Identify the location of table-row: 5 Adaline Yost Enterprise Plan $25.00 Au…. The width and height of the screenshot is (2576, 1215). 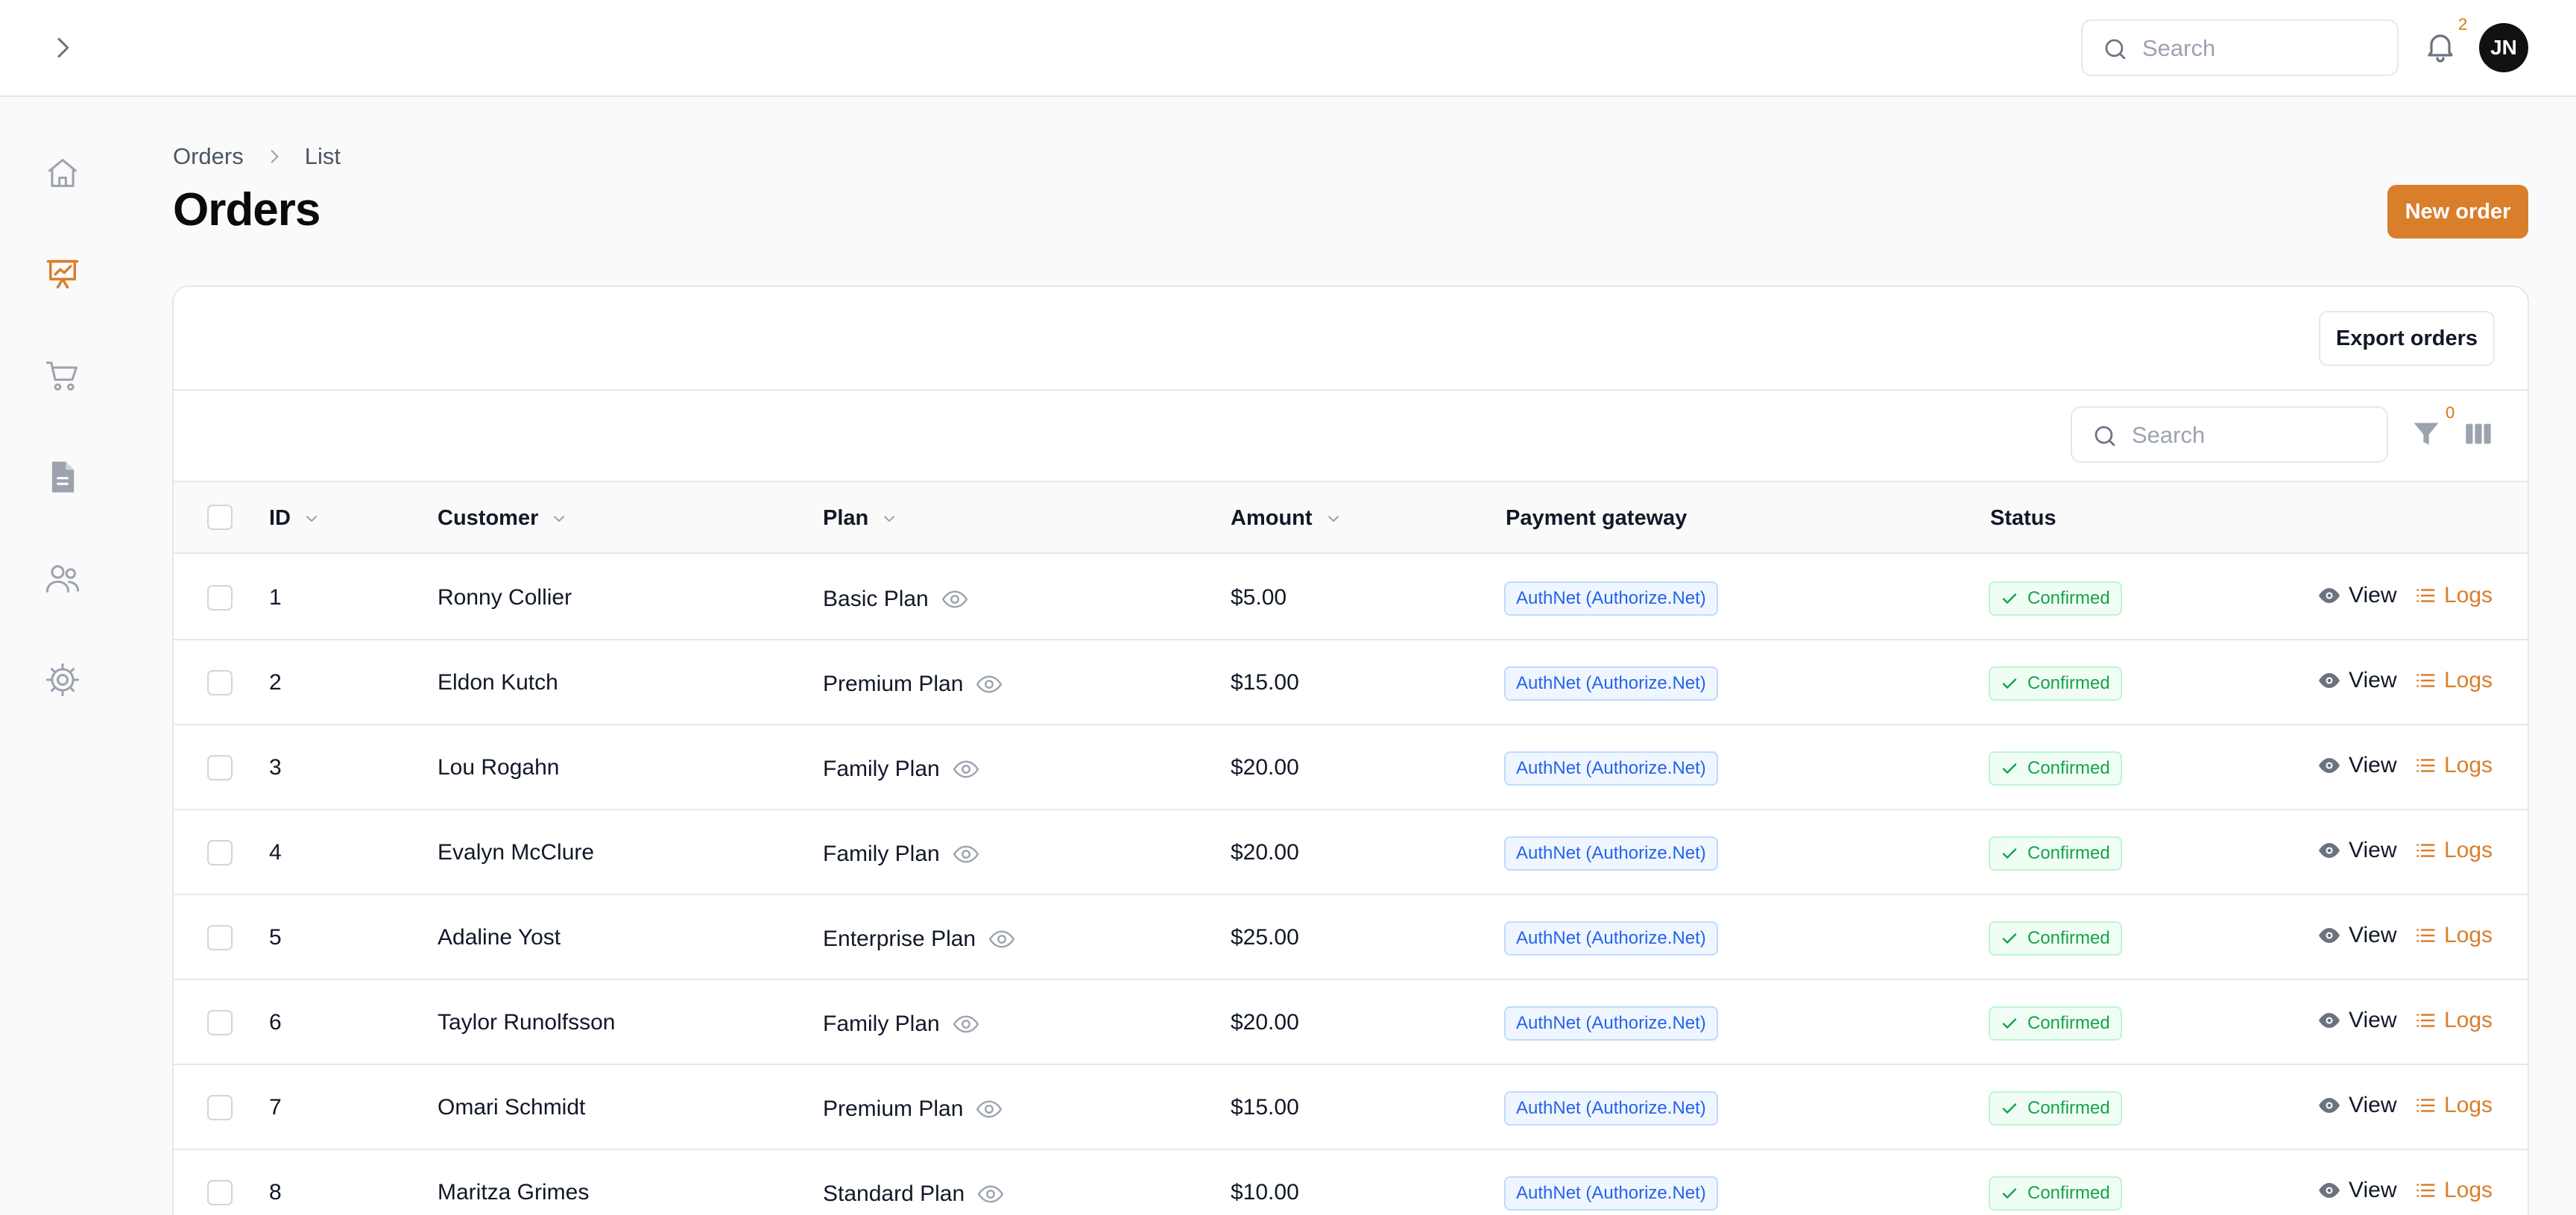
(1351, 938).